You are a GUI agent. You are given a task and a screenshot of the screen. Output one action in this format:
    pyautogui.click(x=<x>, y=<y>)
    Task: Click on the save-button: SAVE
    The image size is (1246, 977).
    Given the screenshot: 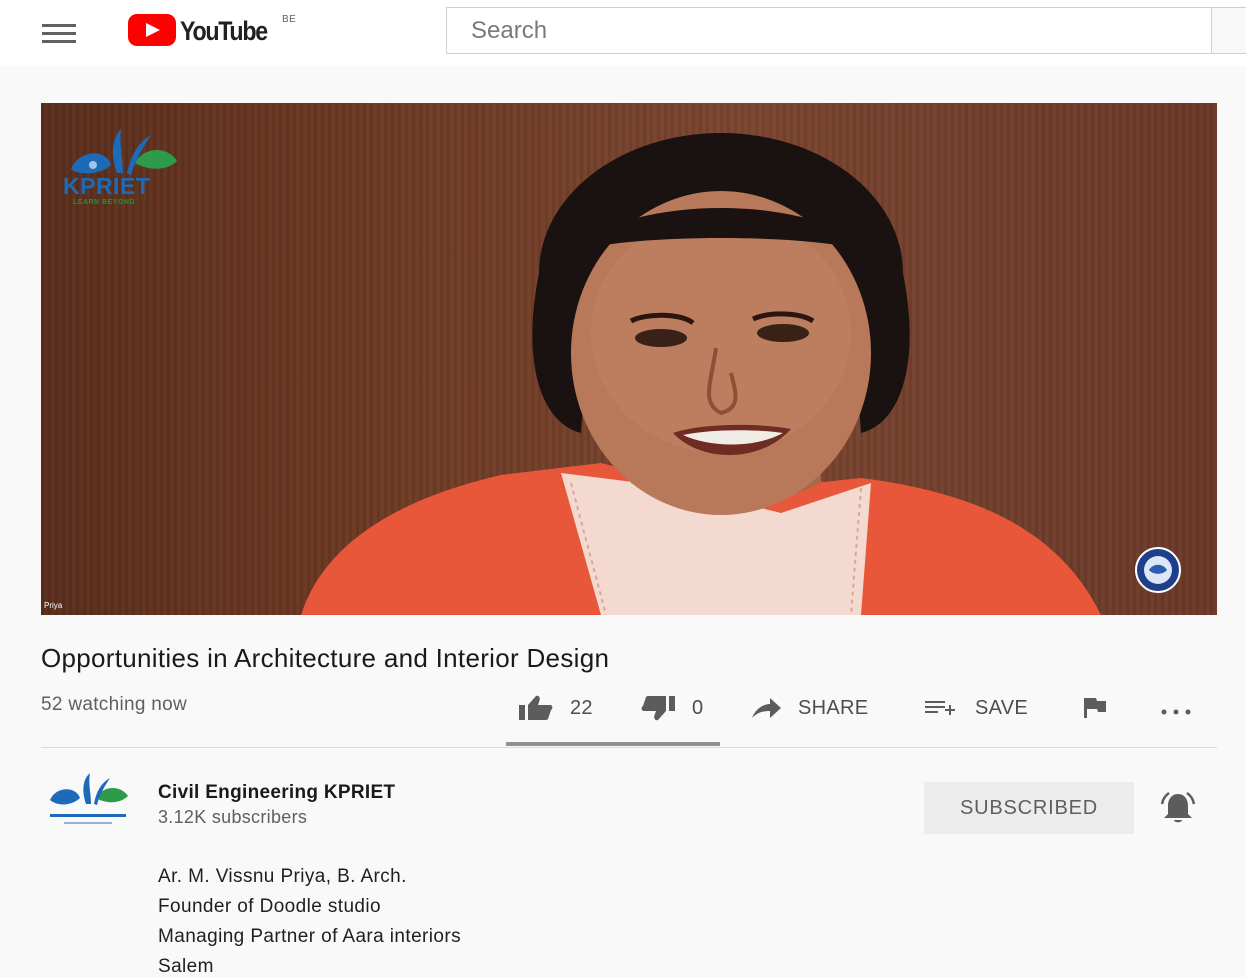 What is the action you would take?
    pyautogui.click(x=975, y=708)
    